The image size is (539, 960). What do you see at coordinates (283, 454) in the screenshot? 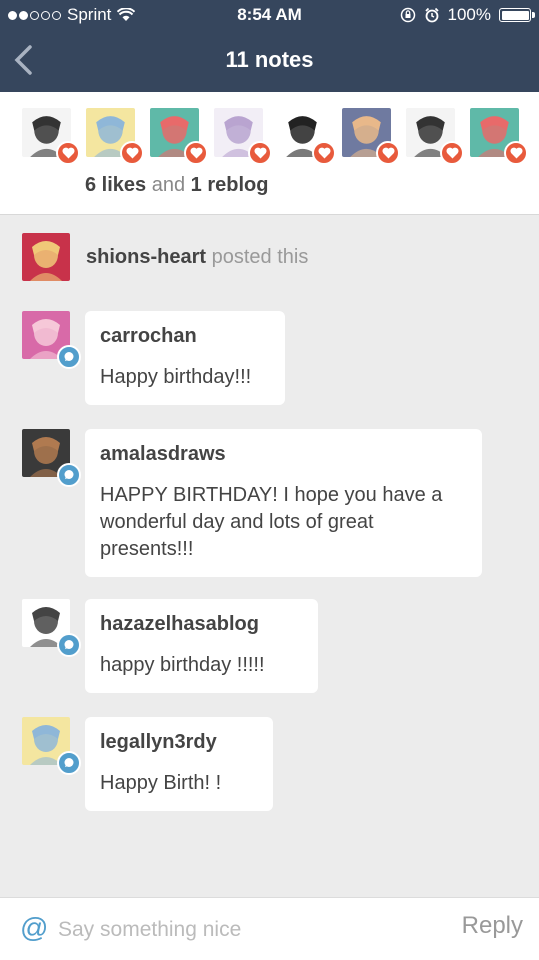
I see `reply-username: amalasdraws` at bounding box center [283, 454].